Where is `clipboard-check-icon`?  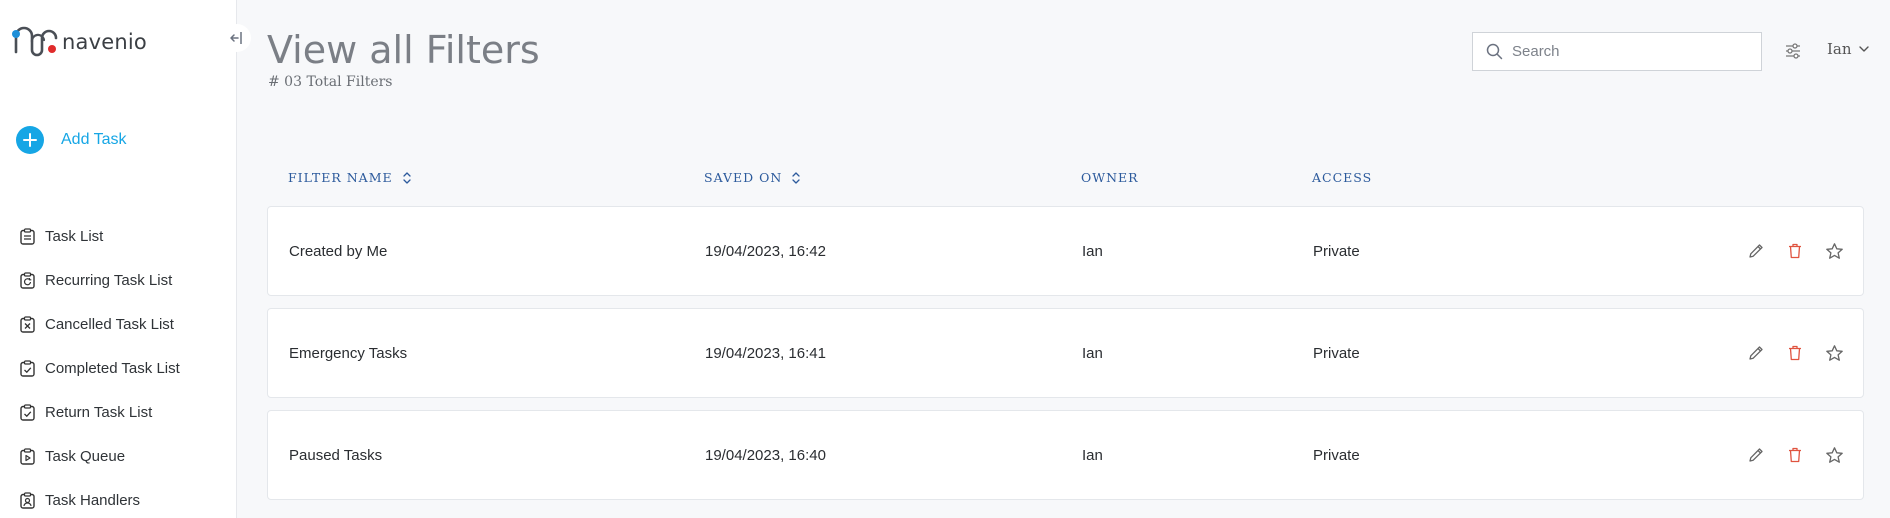
clipboard-check-icon is located at coordinates (27, 368).